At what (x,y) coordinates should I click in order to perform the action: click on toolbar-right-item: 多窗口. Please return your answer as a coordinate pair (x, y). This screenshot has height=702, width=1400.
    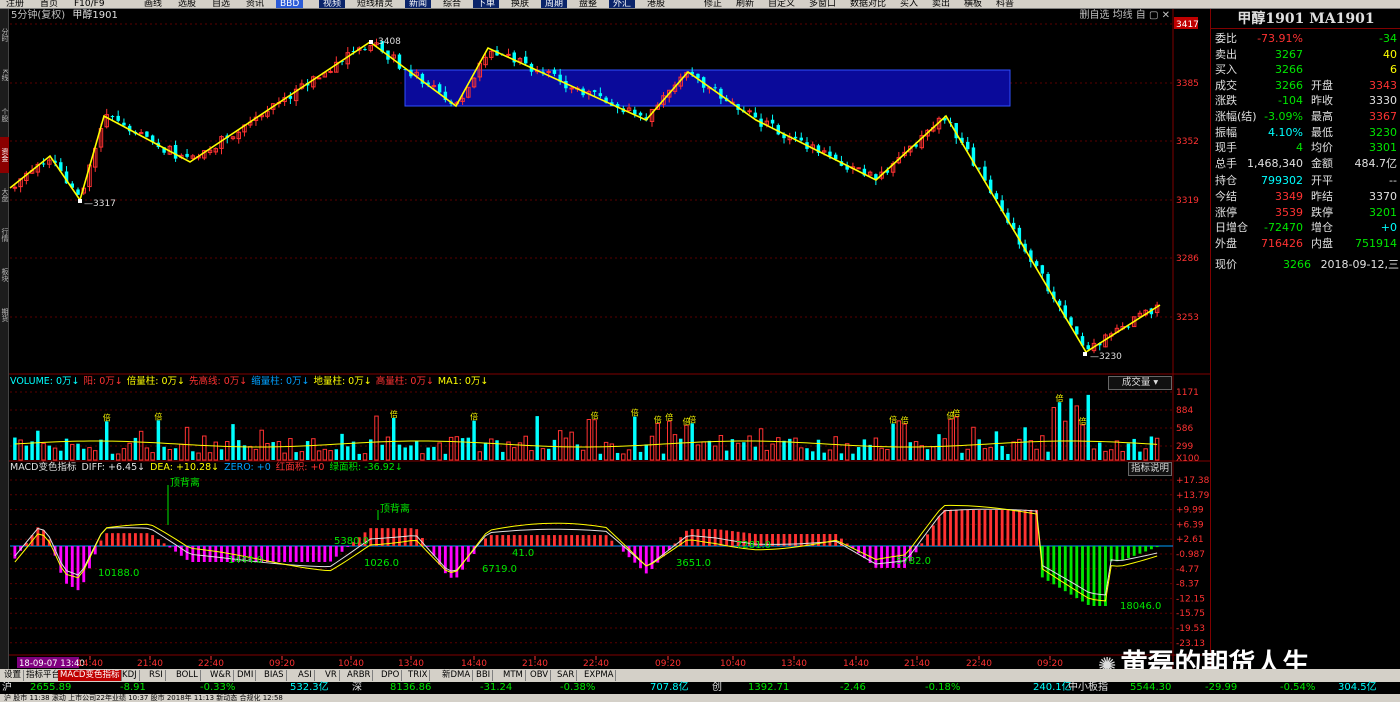
    Looking at the image, I should click on (822, 4).